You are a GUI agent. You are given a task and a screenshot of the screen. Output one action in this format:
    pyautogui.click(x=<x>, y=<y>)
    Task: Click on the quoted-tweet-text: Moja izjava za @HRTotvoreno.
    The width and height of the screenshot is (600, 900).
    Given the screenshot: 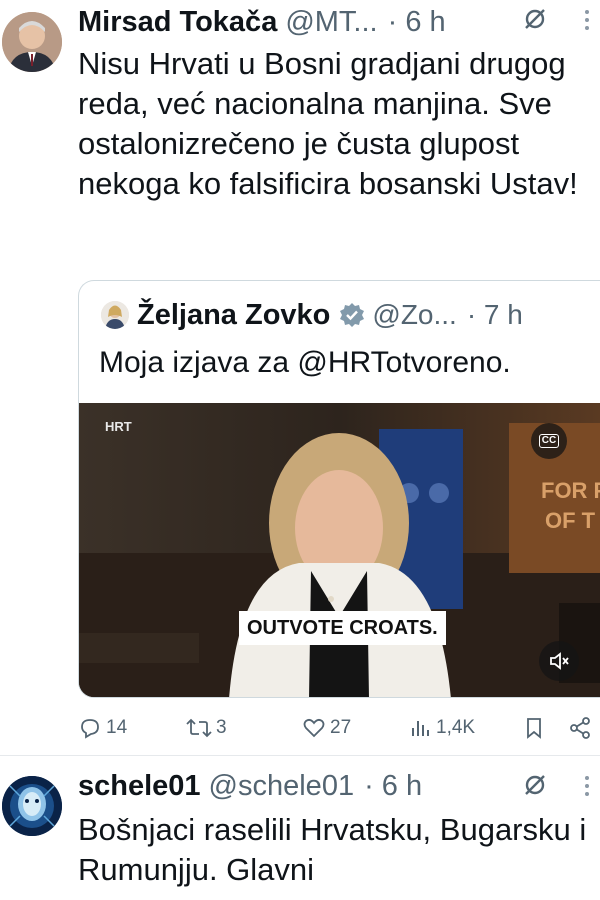 What is the action you would take?
    pyautogui.click(x=305, y=362)
    